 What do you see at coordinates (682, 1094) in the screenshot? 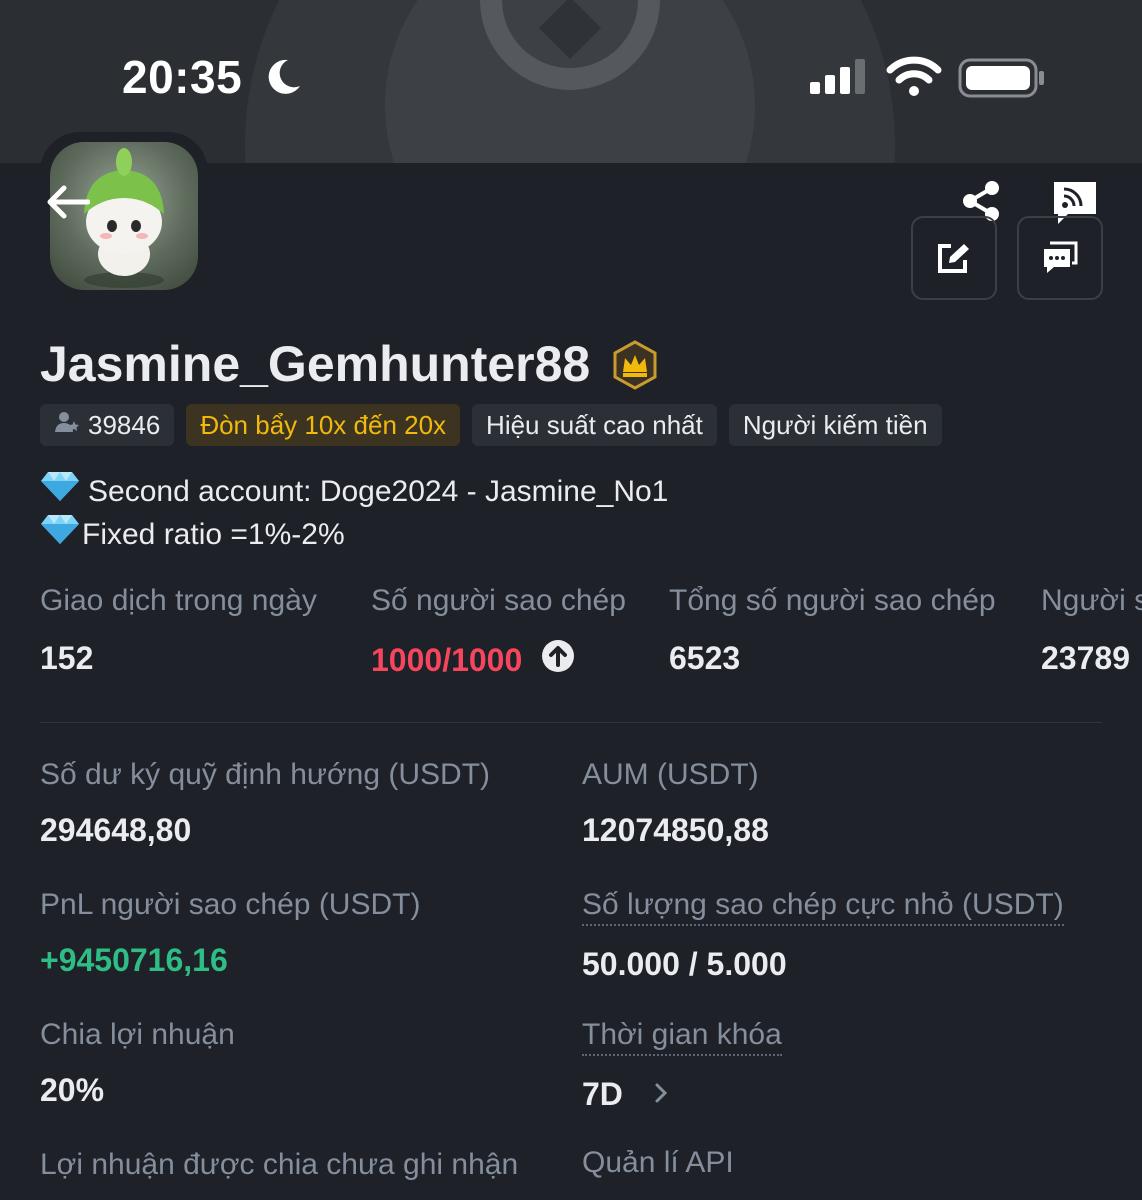
I see `field-value-row: 7D` at bounding box center [682, 1094].